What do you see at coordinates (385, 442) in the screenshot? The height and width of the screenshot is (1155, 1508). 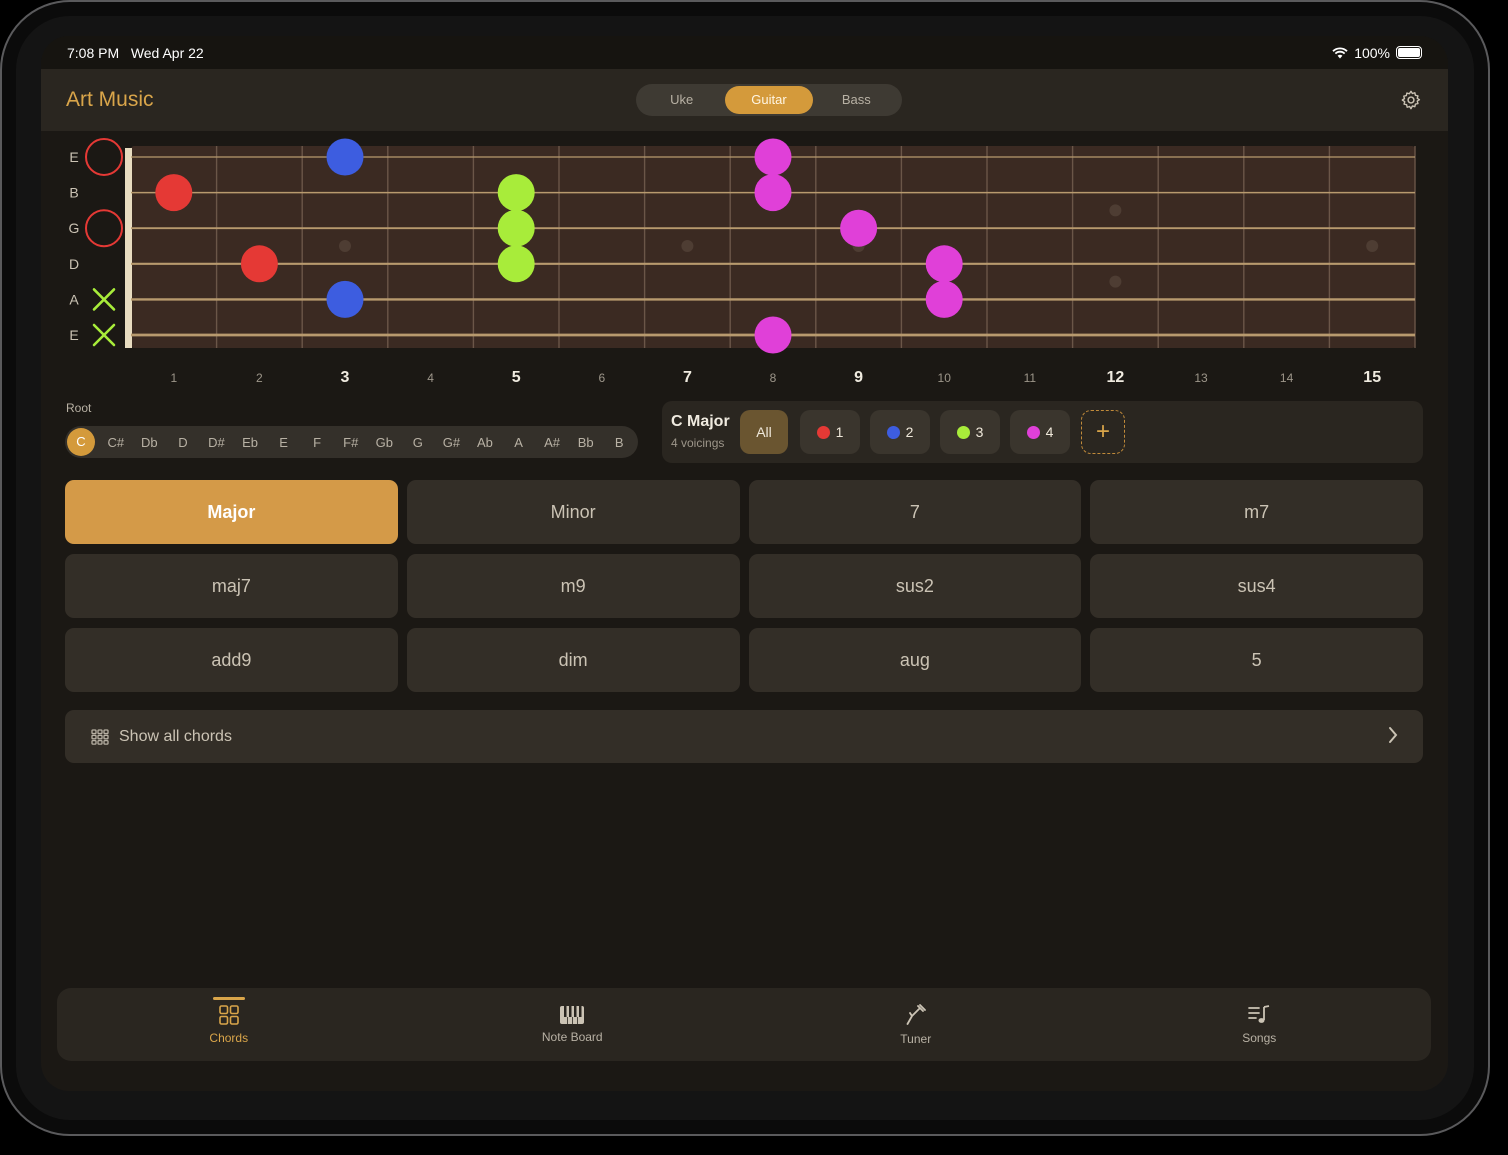 I see `root-note-gb: Gb` at bounding box center [385, 442].